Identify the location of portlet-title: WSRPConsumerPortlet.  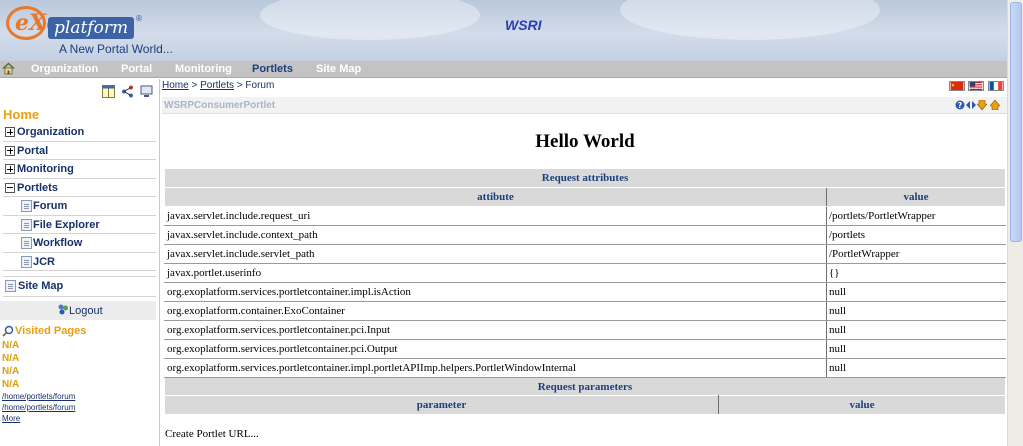
(220, 105).